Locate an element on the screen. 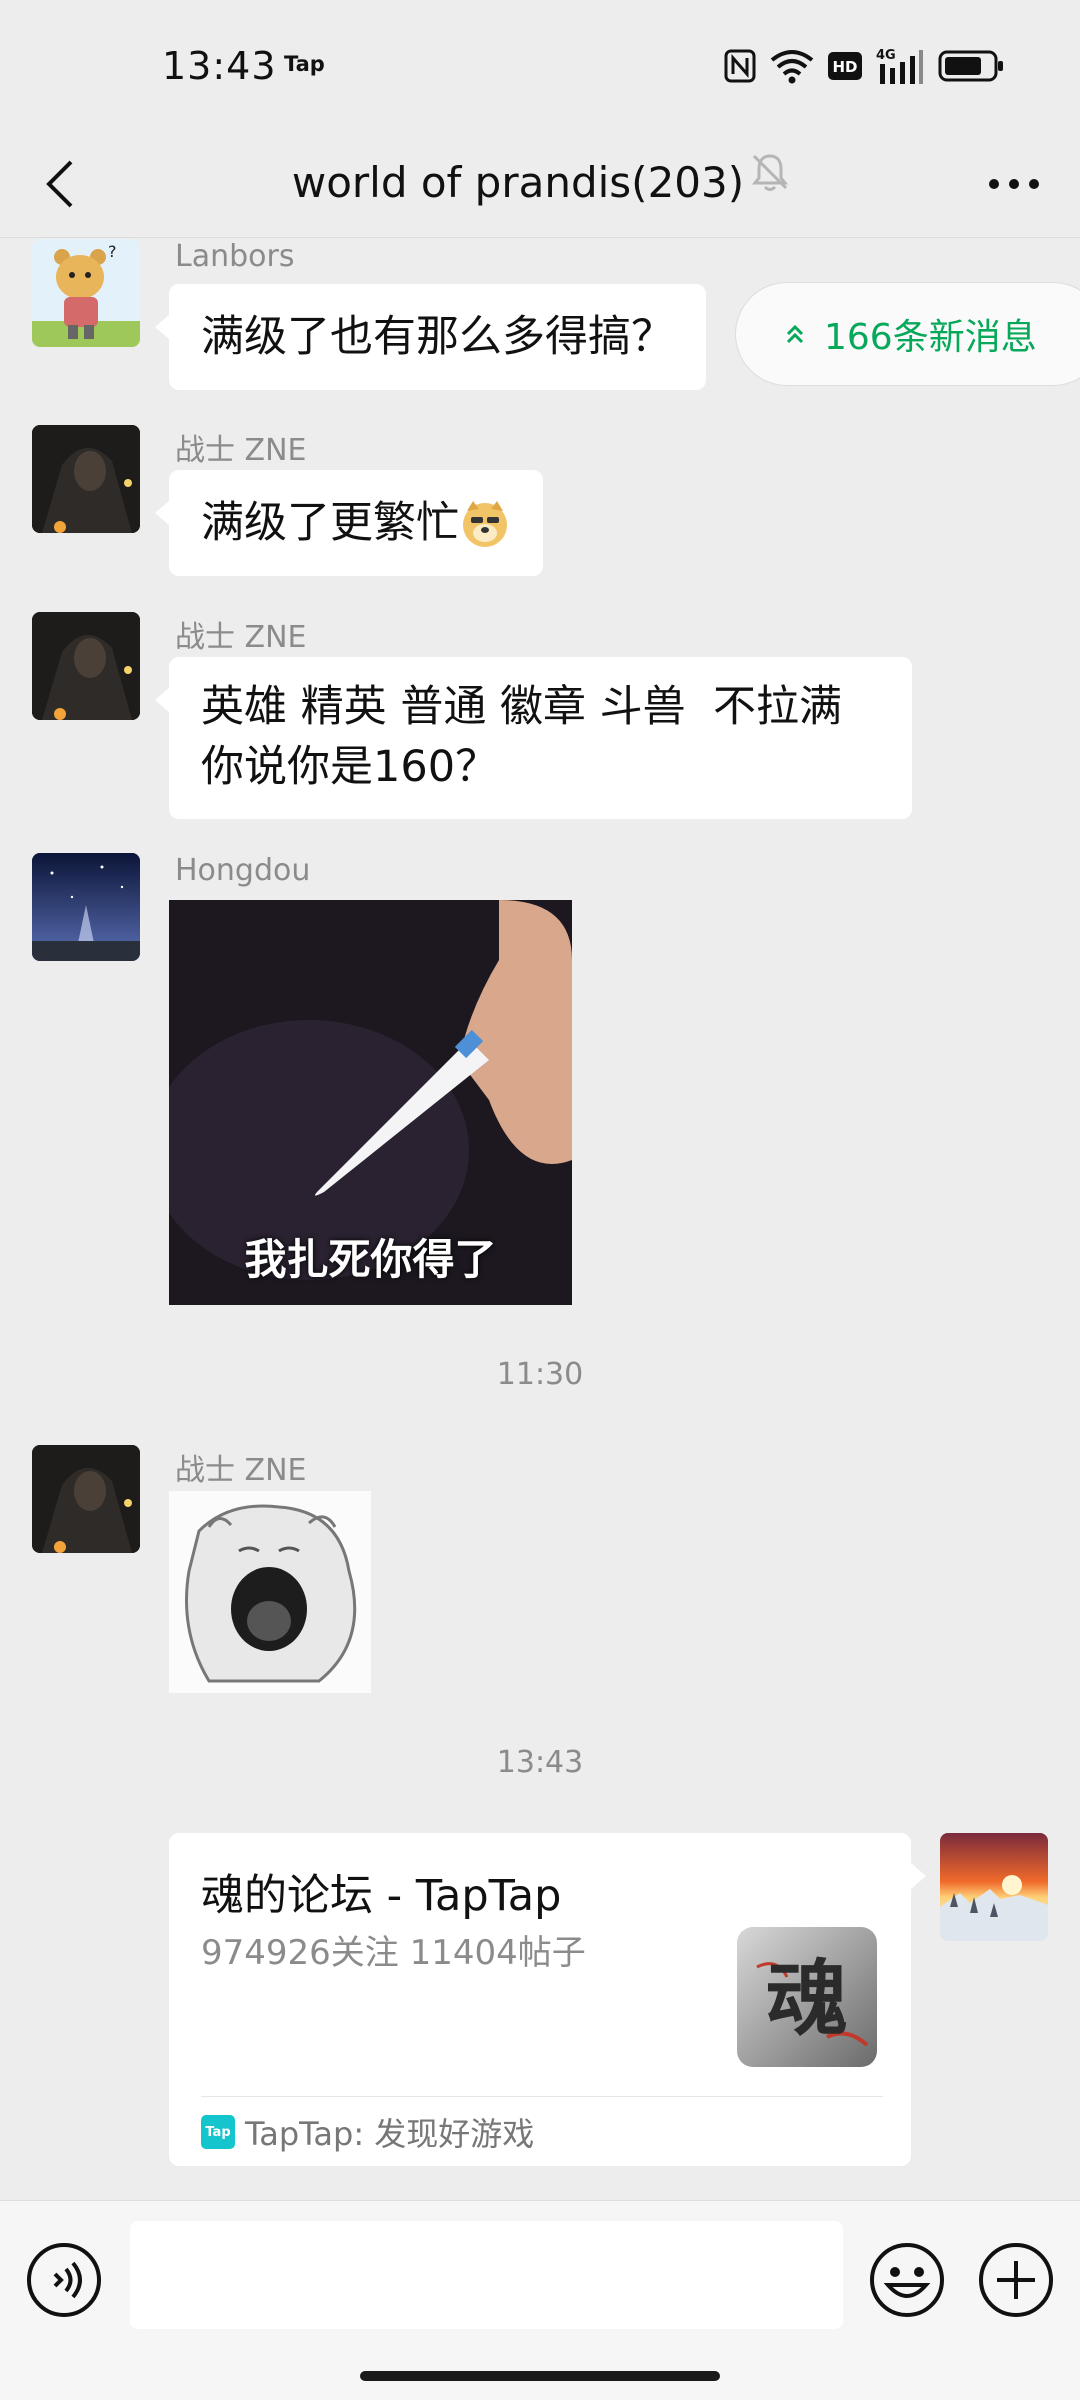 The width and height of the screenshot is (1080, 2400). link-card-source: Tap TapTap: 发现好游戏 is located at coordinates (367, 2132).